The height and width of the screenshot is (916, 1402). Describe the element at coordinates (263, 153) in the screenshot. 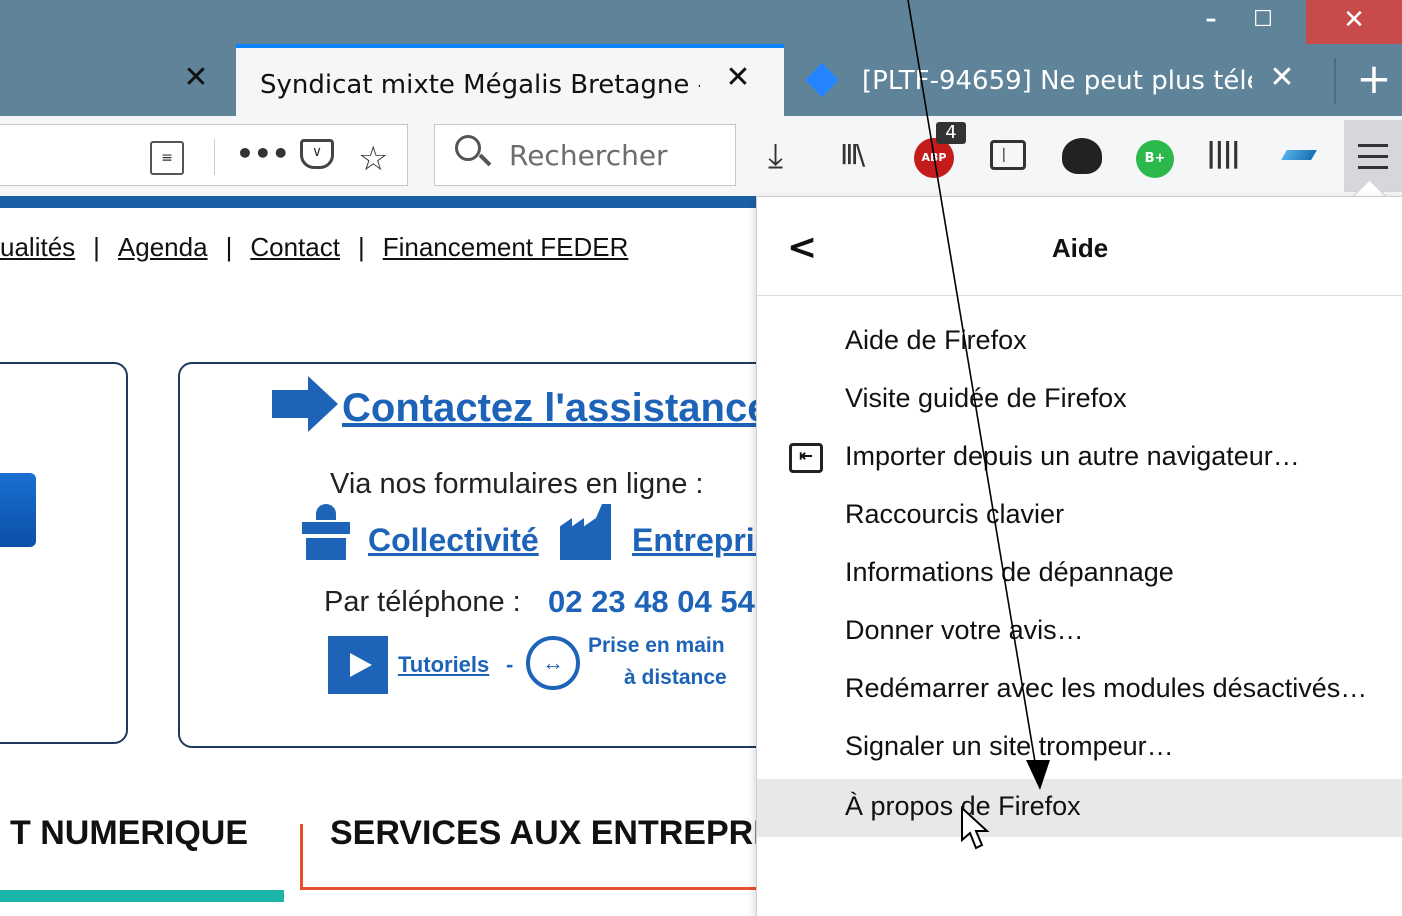

I see `page-actions-icon: •••` at that location.